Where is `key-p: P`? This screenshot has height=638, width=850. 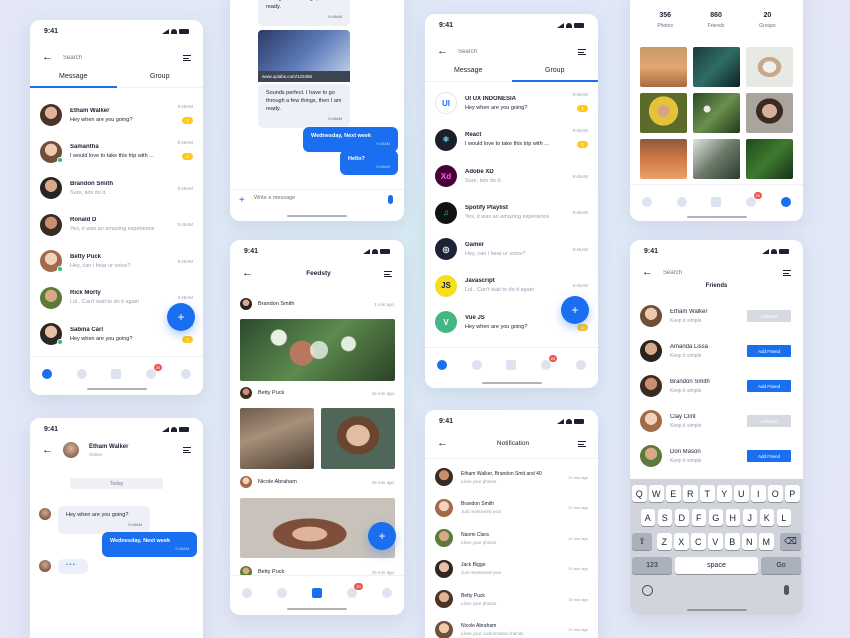
key-p: P is located at coordinates (792, 493).